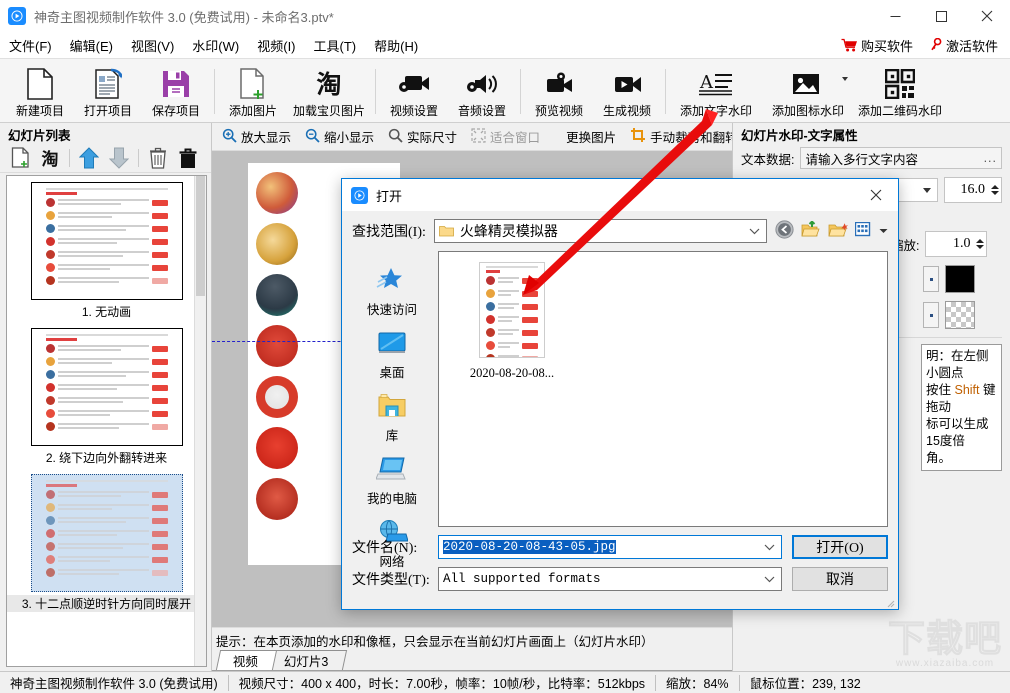 This screenshot has width=1010, height=693. I want to click on title-bar: 神奇主图视频制作软件 3.0 (免费试用) - 未命名3.ptv*, so click(505, 16).